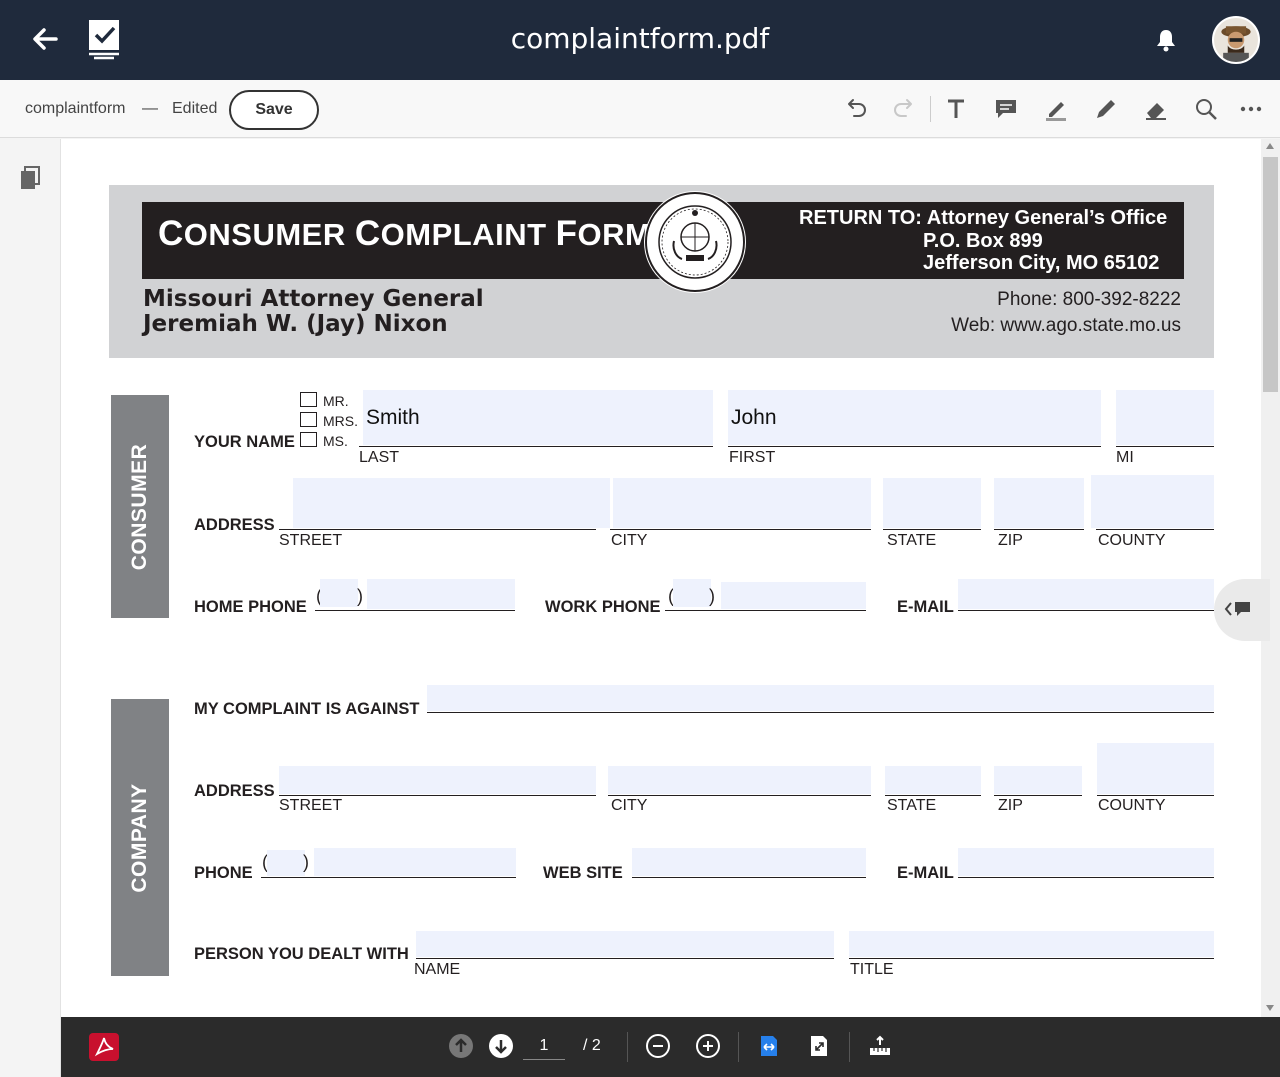 This screenshot has width=1280, height=1077. Describe the element at coordinates (742, 503) in the screenshot. I see `consumer-city-field` at that location.